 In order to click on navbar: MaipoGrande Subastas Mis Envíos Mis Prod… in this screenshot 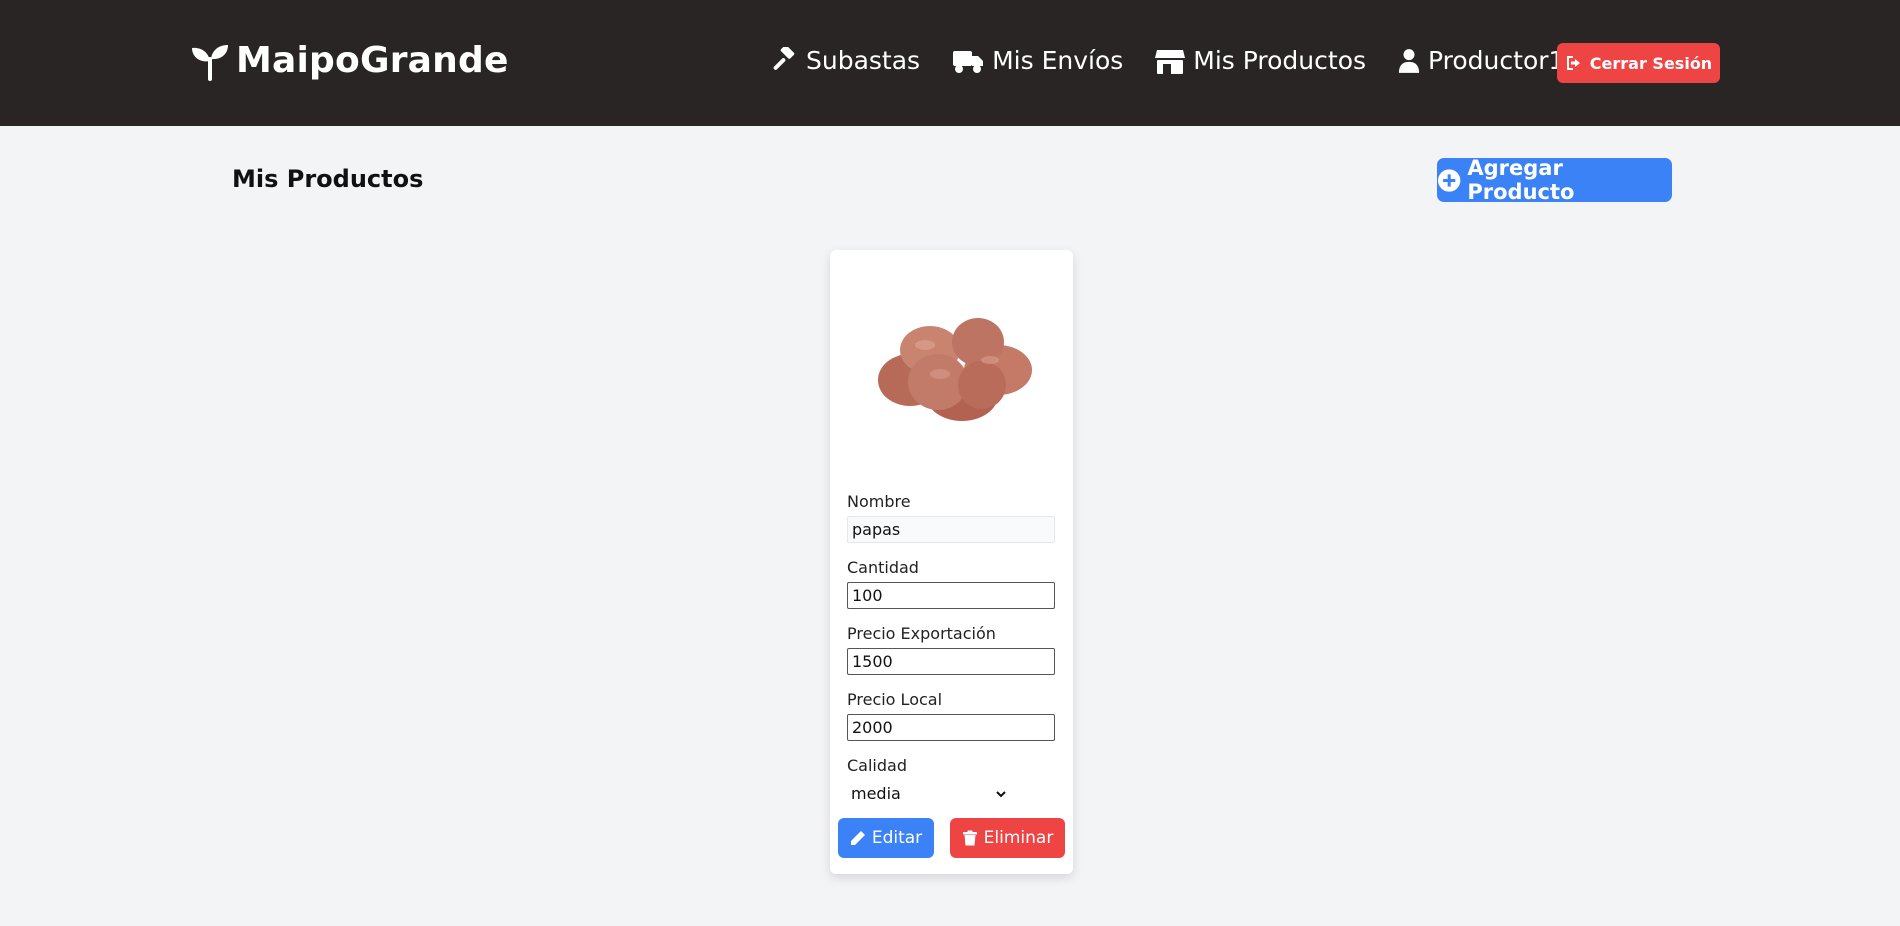, I will do `click(950, 63)`.